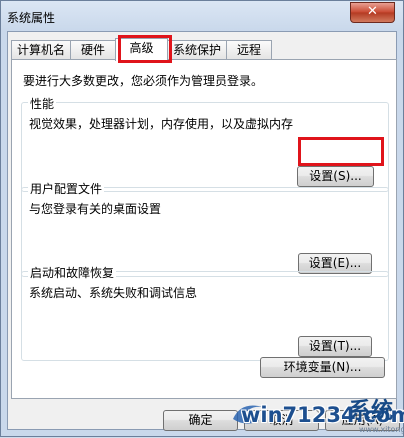 This screenshot has width=404, height=438. What do you see at coordinates (141, 49) in the screenshot?
I see `tab-advanced: 高级` at bounding box center [141, 49].